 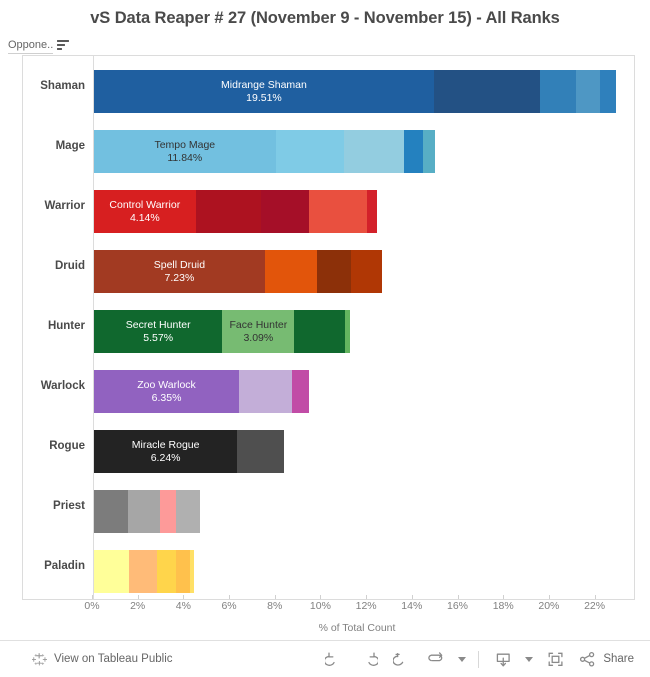 What do you see at coordinates (334, 659) in the screenshot?
I see `undo-button` at bounding box center [334, 659].